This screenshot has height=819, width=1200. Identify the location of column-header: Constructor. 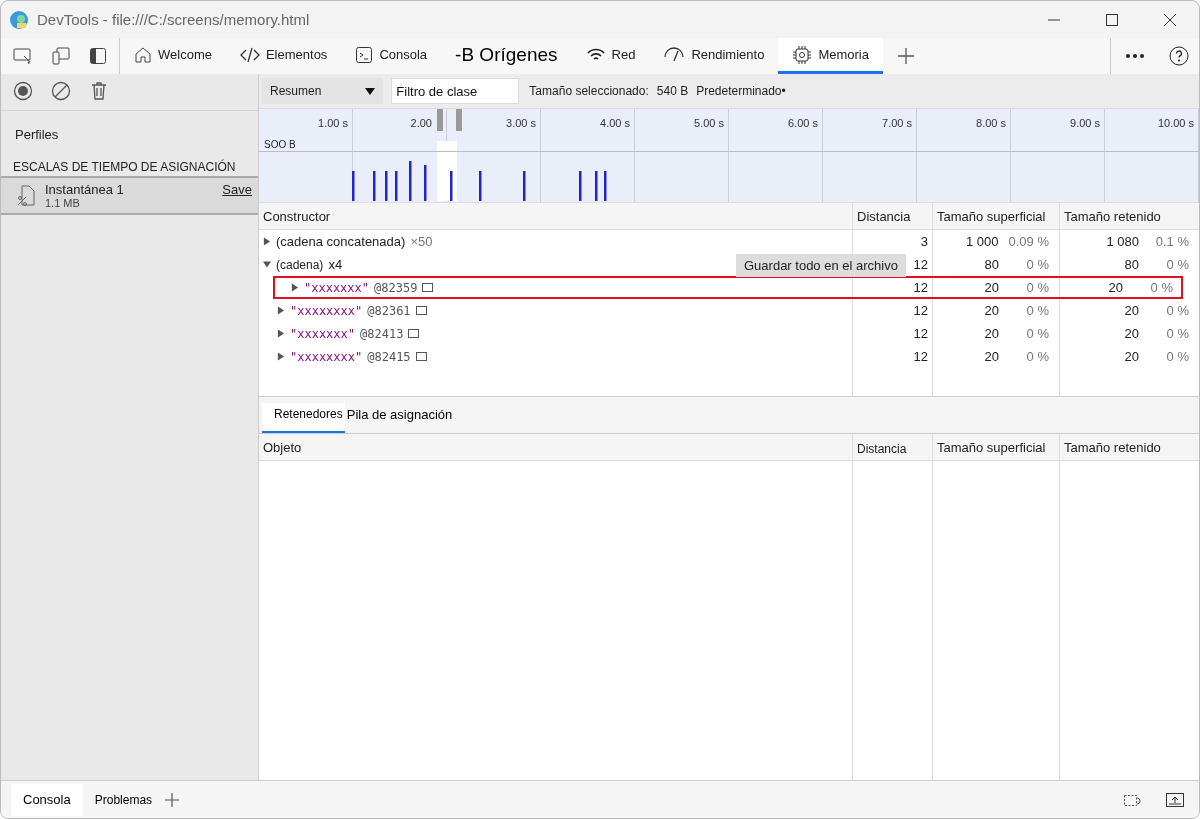
(555, 216).